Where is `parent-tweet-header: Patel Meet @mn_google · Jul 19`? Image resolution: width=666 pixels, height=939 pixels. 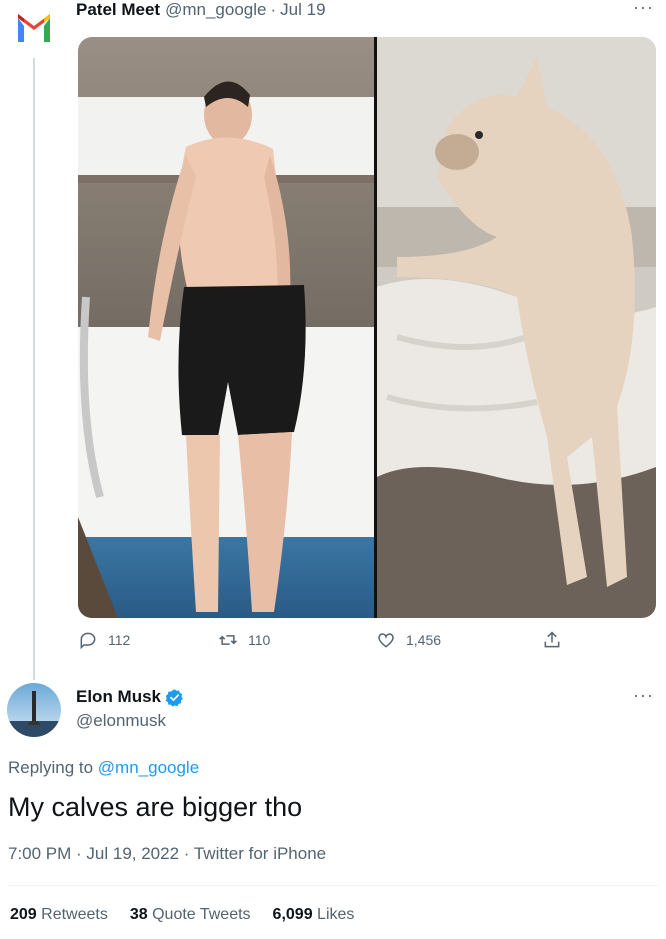 parent-tweet-header: Patel Meet @mn_google · Jul 19 is located at coordinates (201, 10).